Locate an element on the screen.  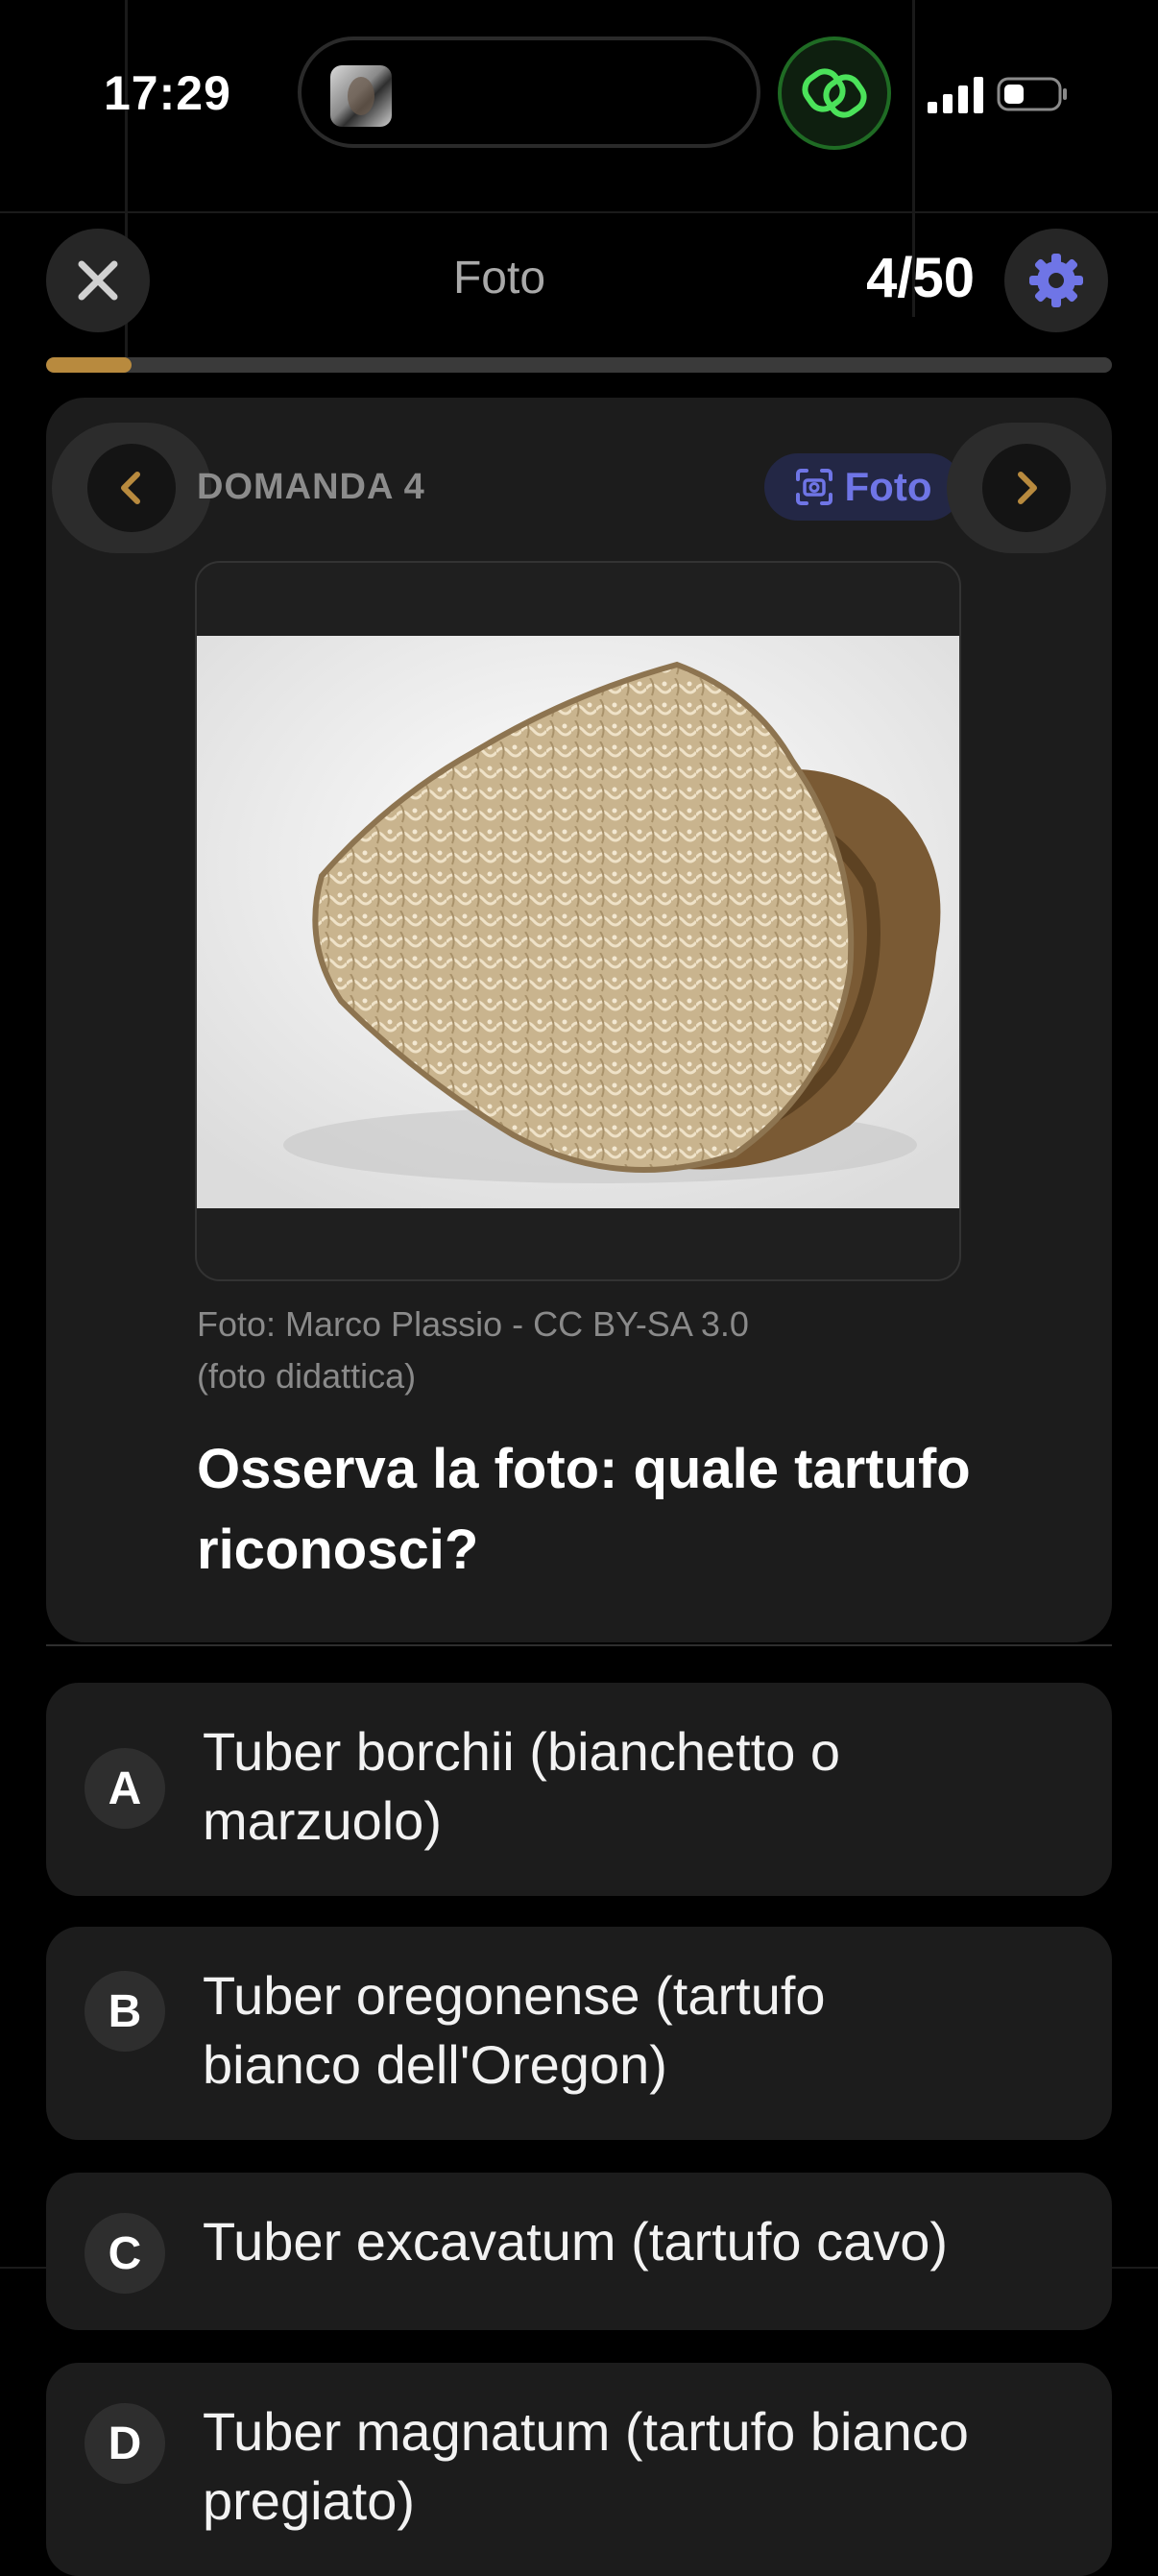
divider is located at coordinates (579, 1645).